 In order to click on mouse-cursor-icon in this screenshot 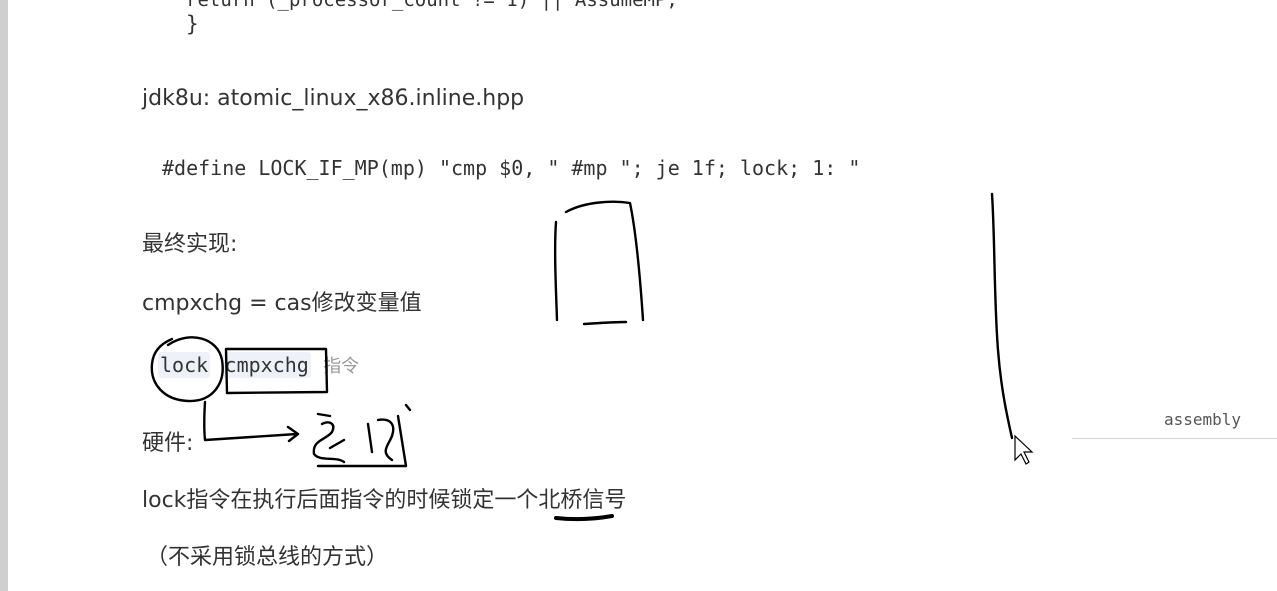, I will do `click(1024, 449)`.